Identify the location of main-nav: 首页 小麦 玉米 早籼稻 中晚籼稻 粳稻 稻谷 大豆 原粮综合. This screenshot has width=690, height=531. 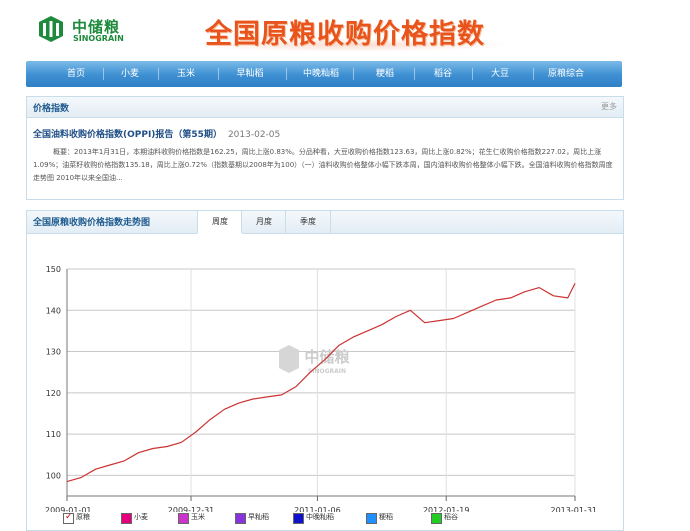
(324, 74).